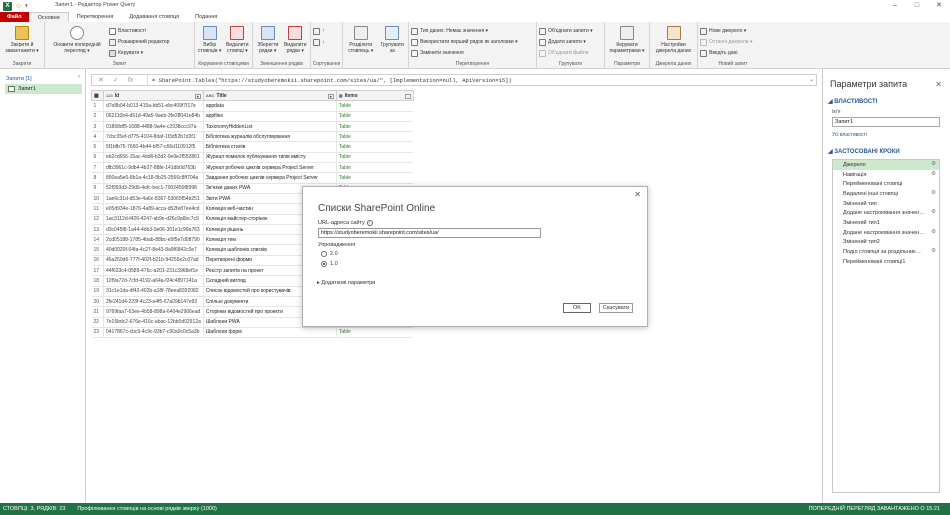  What do you see at coordinates (154, 17) in the screenshot?
I see `tab-add-column: Додавання стовпця` at bounding box center [154, 17].